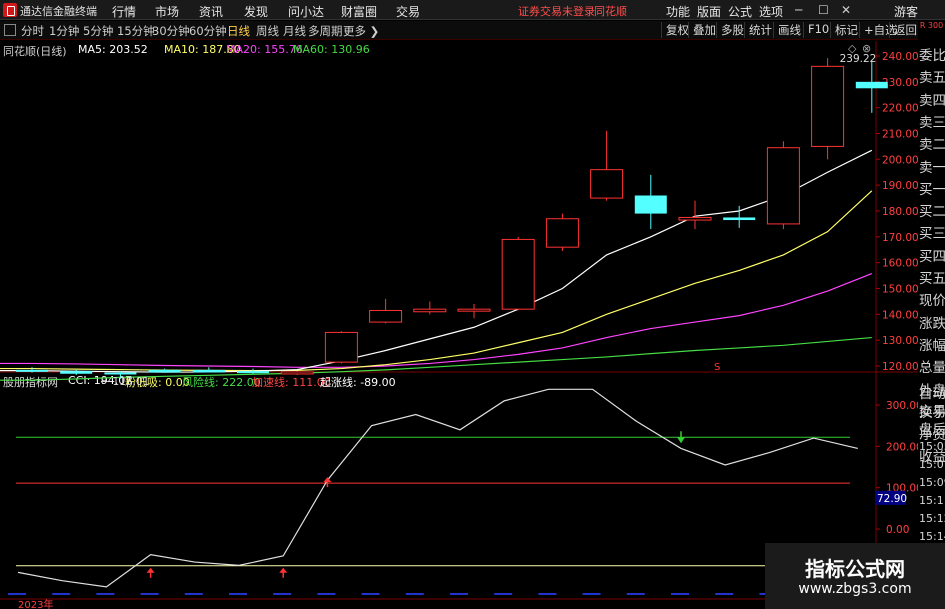 This screenshot has width=945, height=609. I want to click on side-item: 卖一, so click(932, 167).